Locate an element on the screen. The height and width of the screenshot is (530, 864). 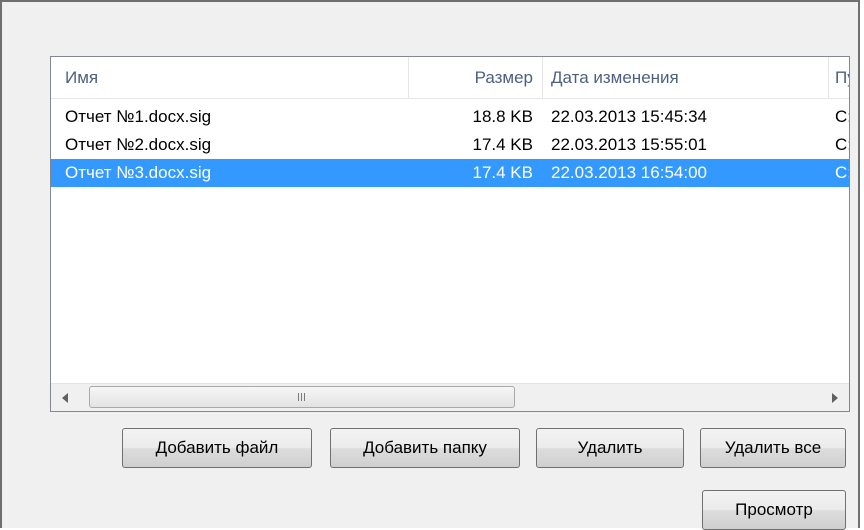
chevron-left-icon is located at coordinates (65, 397).